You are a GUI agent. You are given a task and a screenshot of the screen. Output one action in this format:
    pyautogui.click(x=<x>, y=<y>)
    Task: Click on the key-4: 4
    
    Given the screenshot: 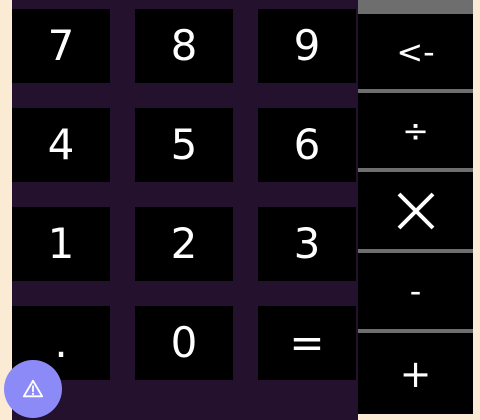 What is the action you would take?
    pyautogui.click(x=61, y=145)
    